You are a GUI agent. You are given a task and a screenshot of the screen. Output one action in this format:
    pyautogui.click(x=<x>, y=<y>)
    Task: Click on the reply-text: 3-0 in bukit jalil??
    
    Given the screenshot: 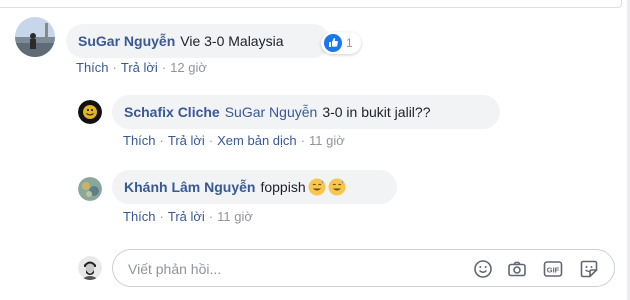 What is the action you would take?
    pyautogui.click(x=376, y=112)
    